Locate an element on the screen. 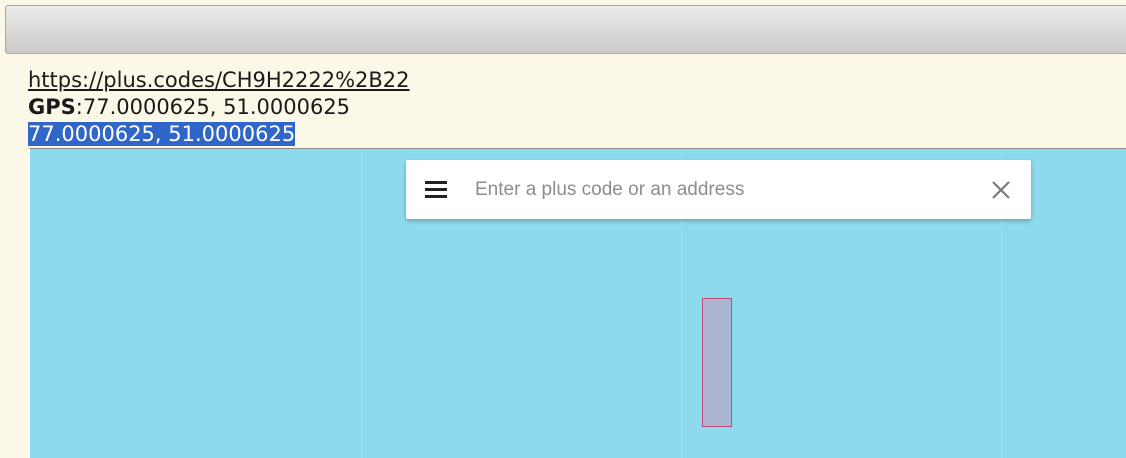 The height and width of the screenshot is (458, 1126). map-grid-line is located at coordinates (361, 303).